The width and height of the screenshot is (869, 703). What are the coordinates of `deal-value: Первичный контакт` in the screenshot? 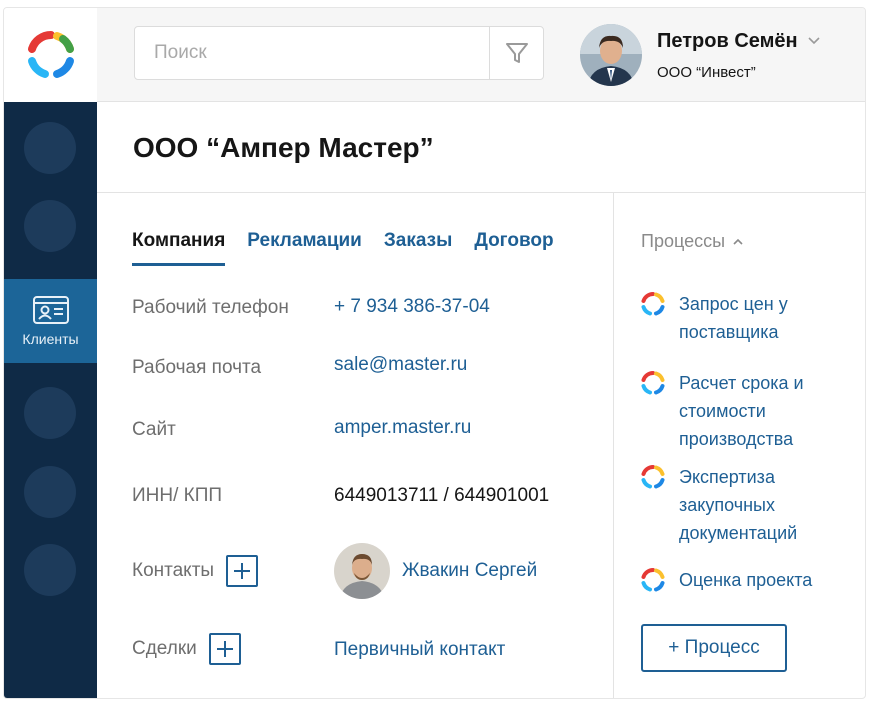 It's located at (419, 650).